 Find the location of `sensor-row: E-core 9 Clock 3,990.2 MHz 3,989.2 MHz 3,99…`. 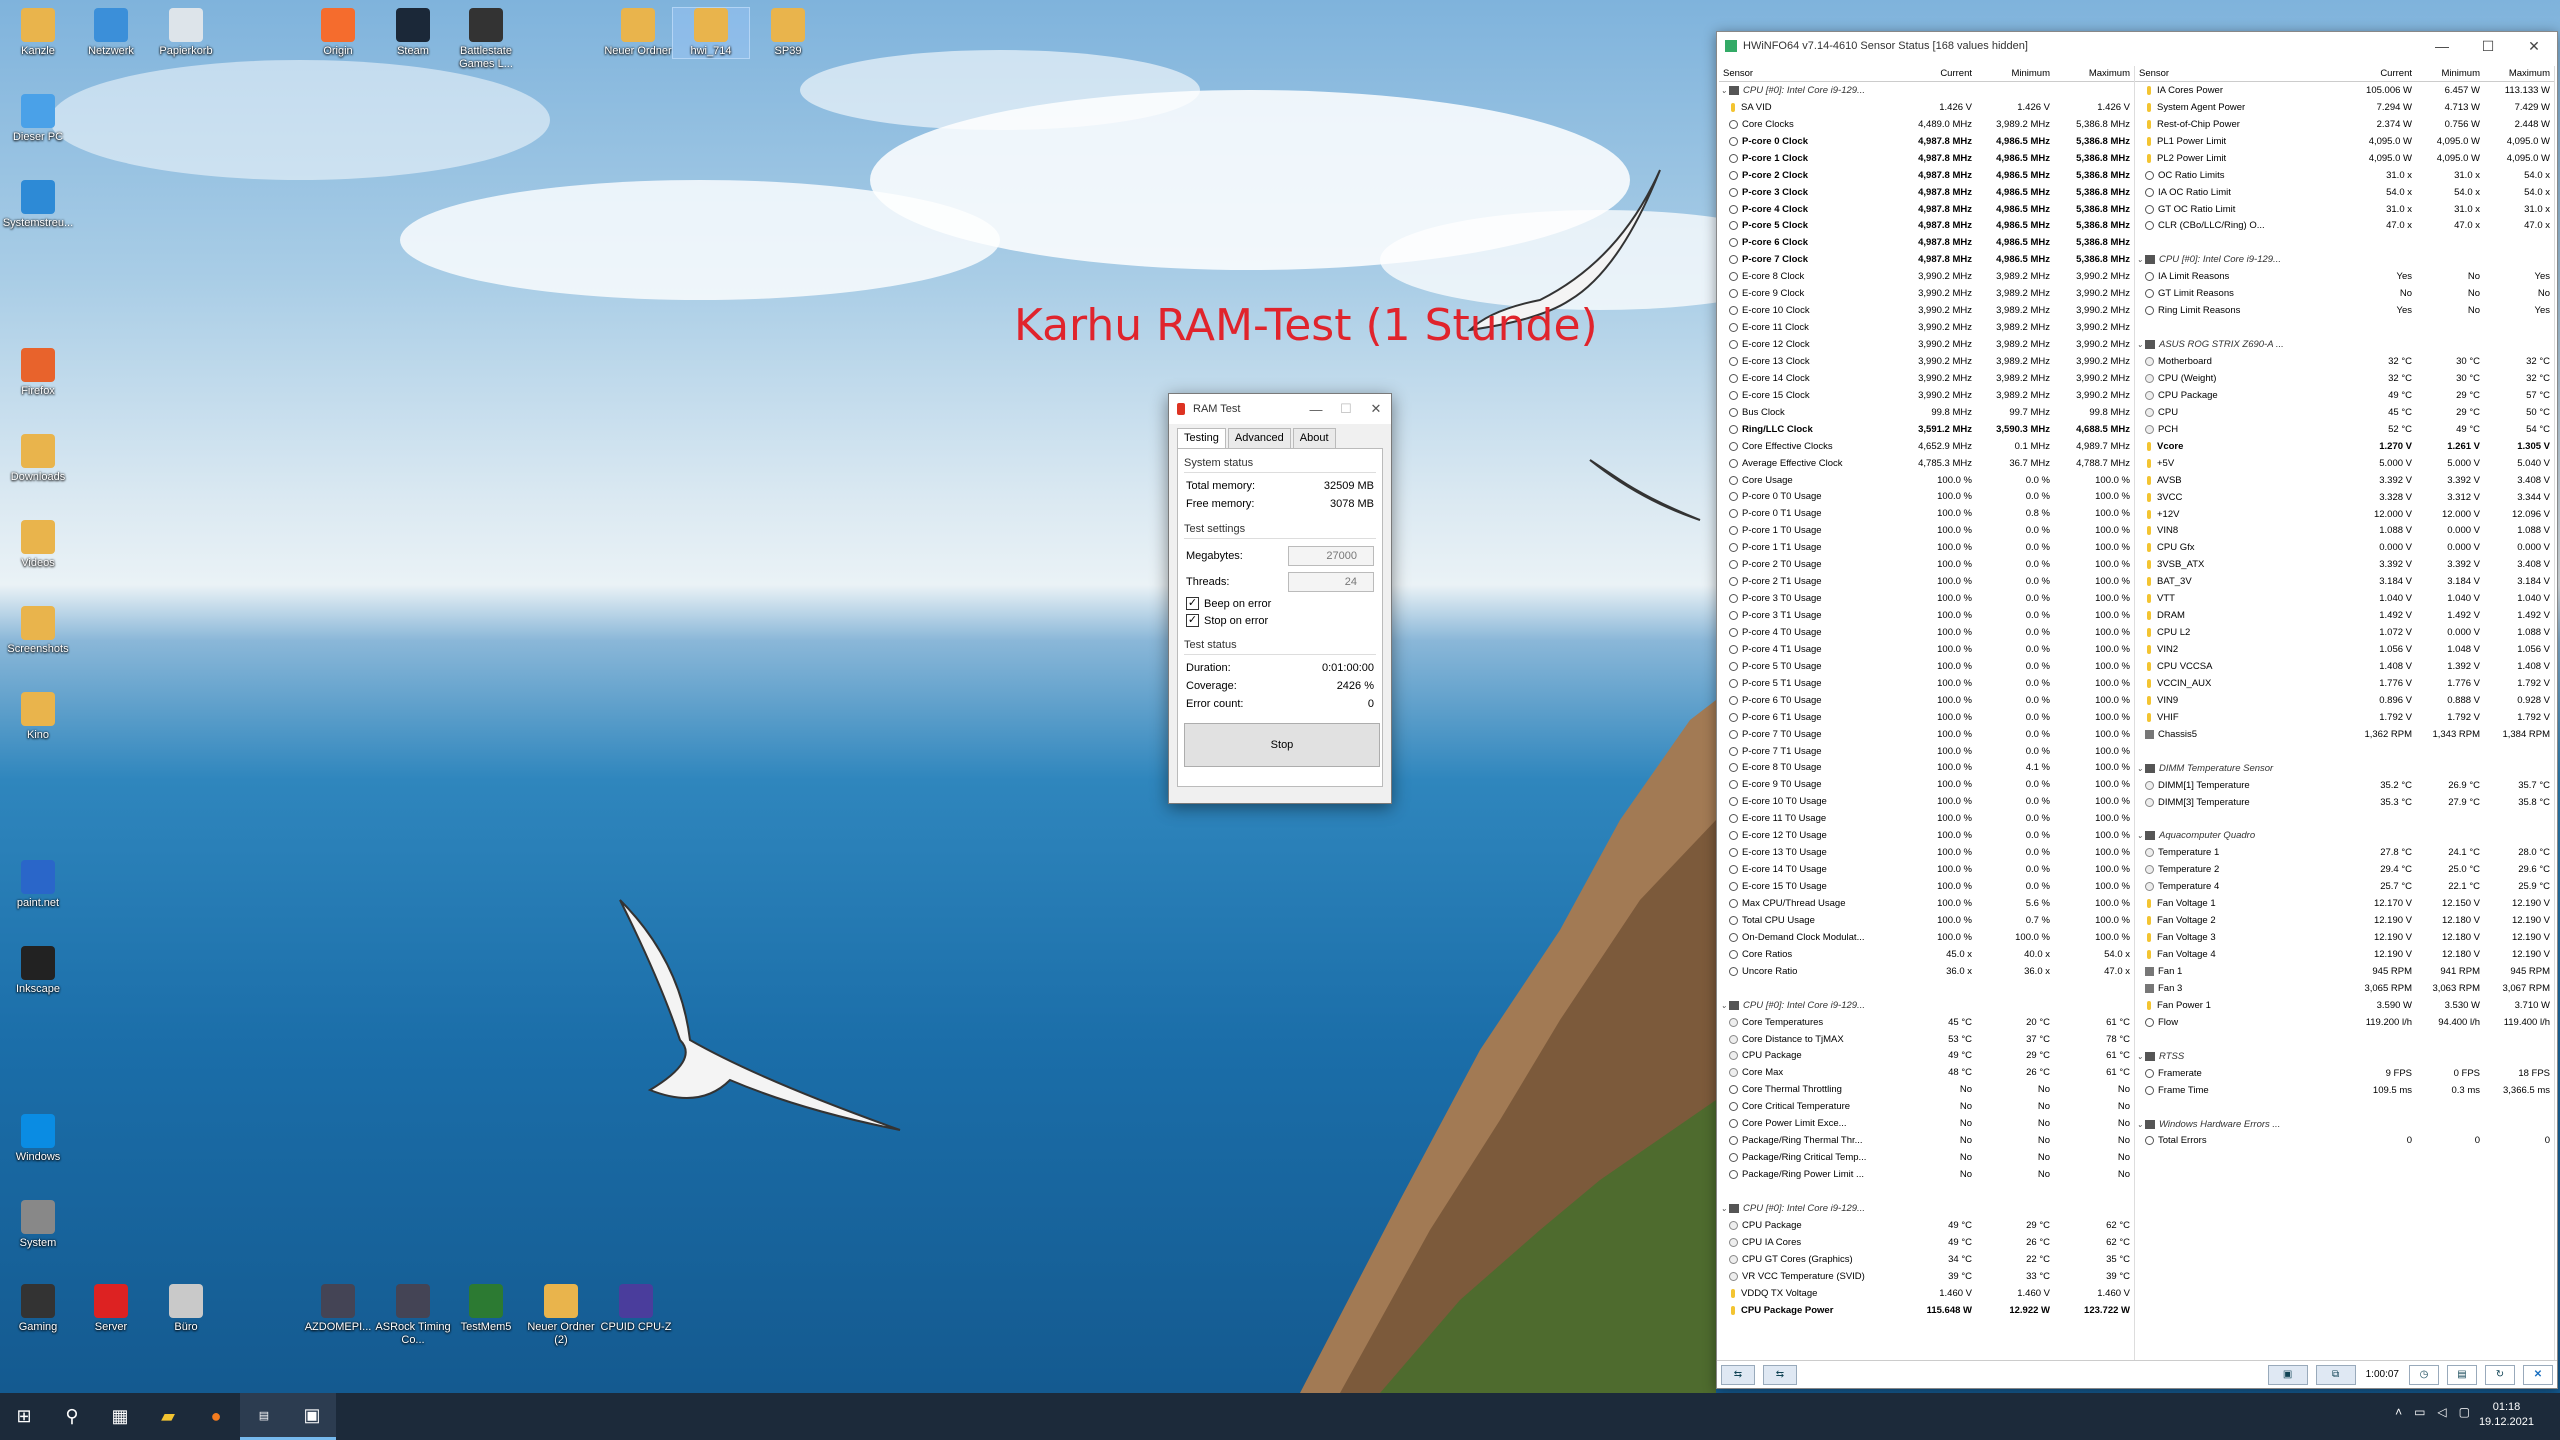

sensor-row: E-core 9 Clock 3,990.2 MHz 3,989.2 MHz 3,99… is located at coordinates (1926, 293).